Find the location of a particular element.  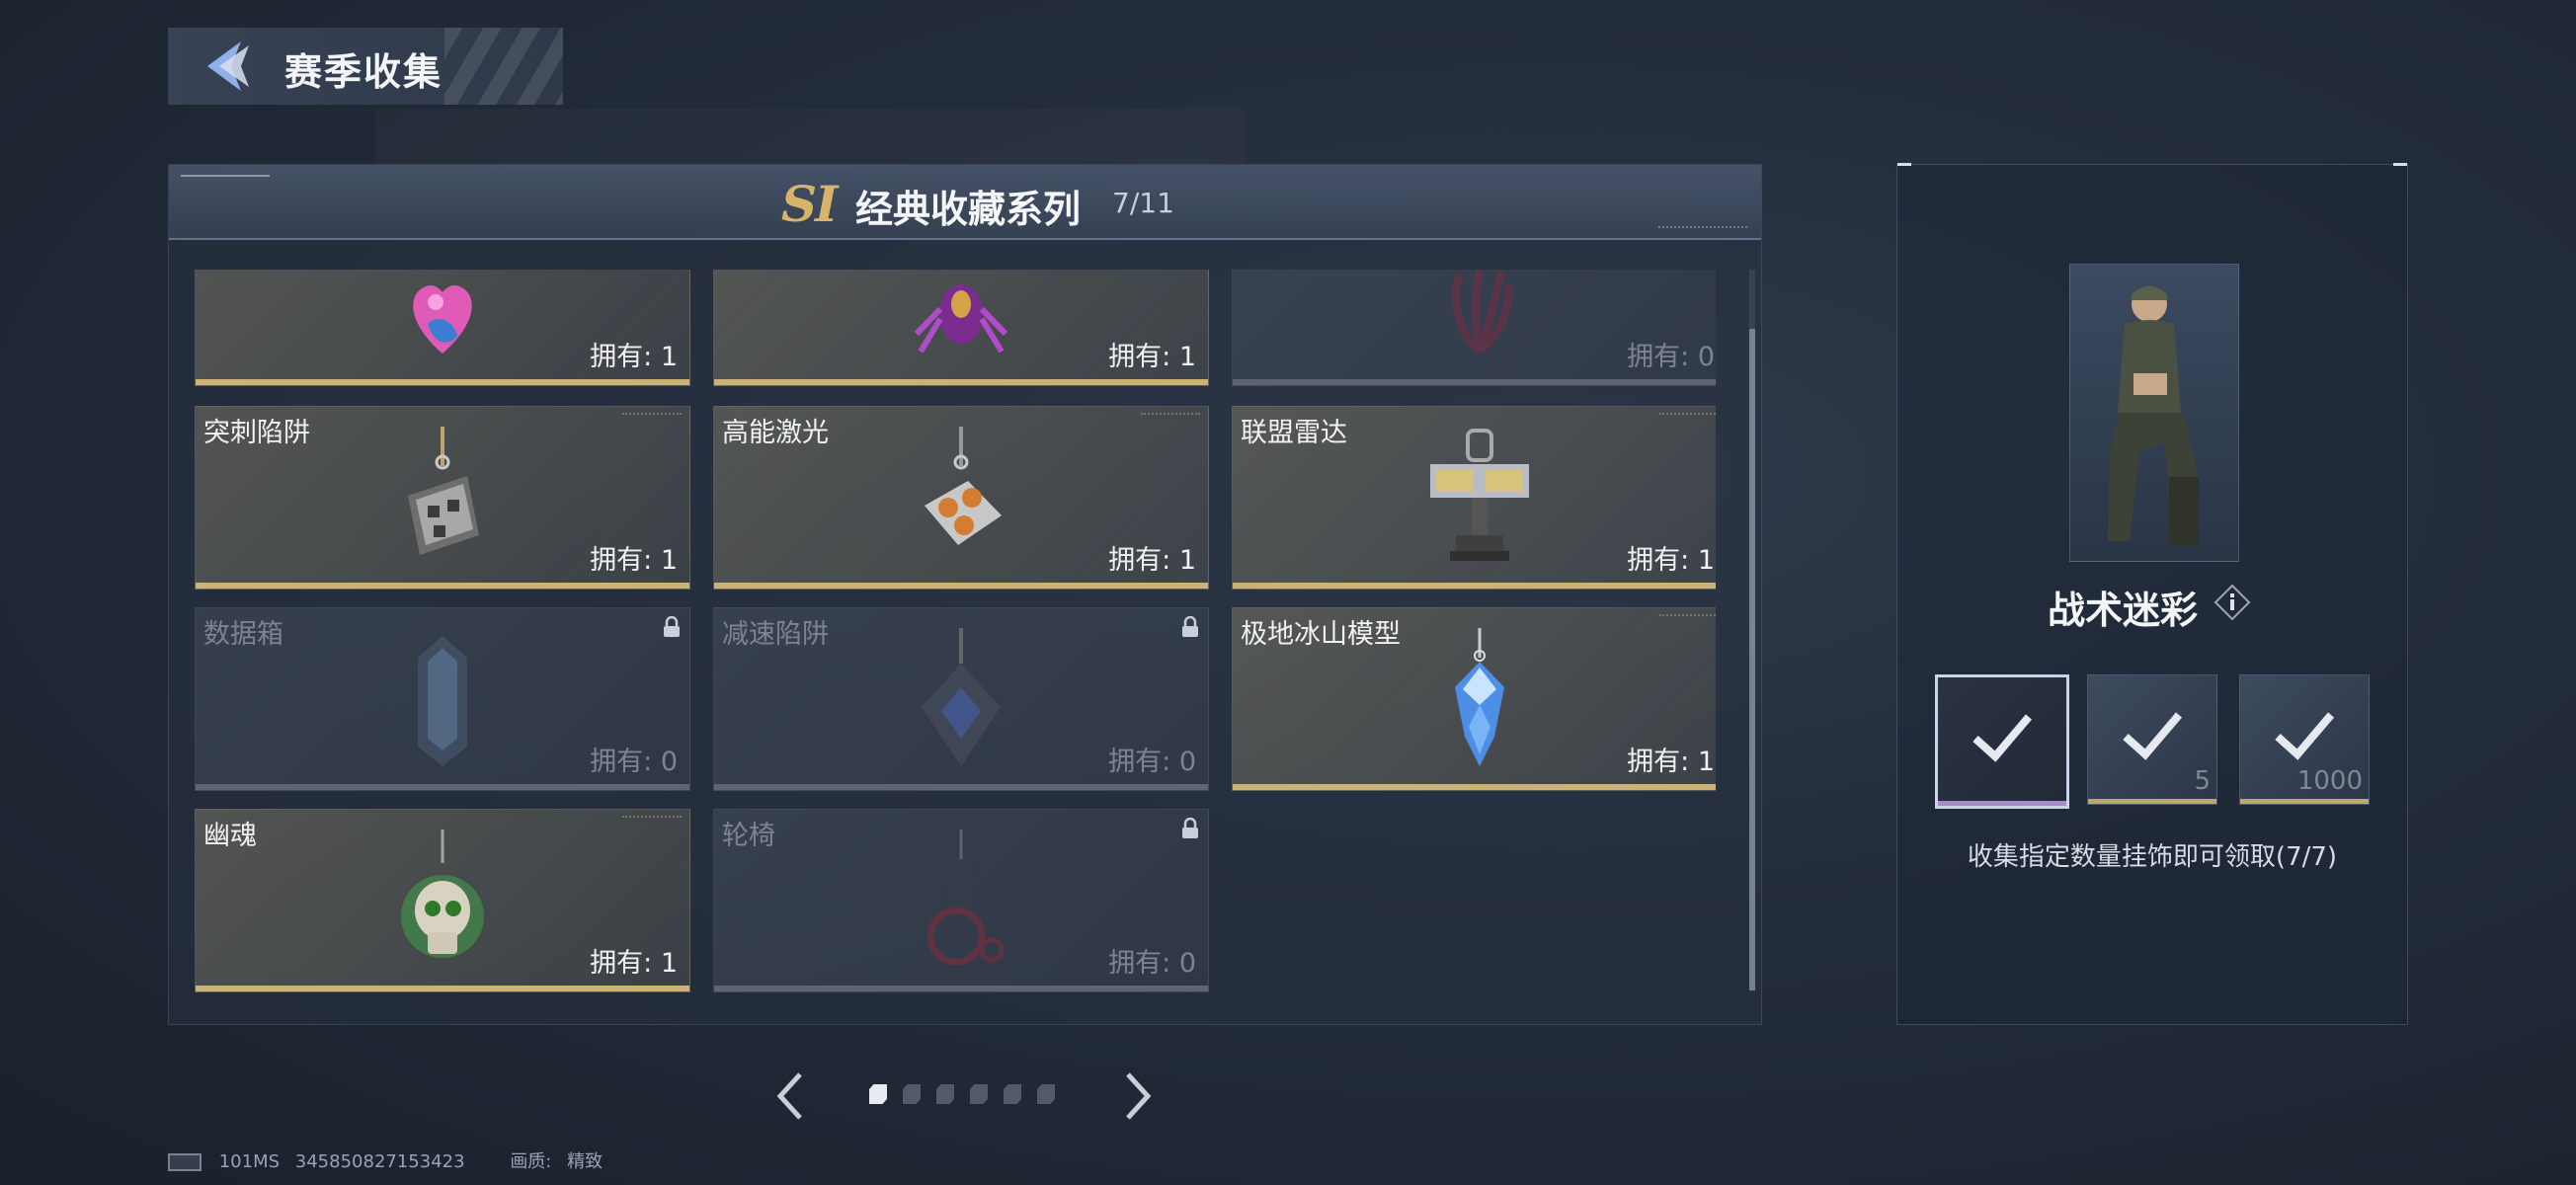

charm-card: 突刺陷阱 拥有: 1 is located at coordinates (442, 498).